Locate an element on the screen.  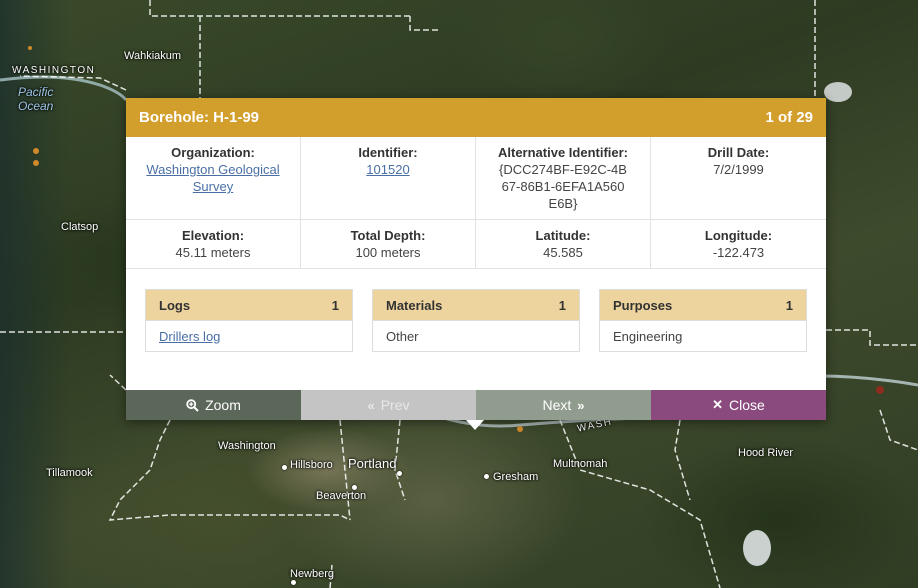
popup-title: Borehole: H-1-99 is located at coordinates (199, 117).